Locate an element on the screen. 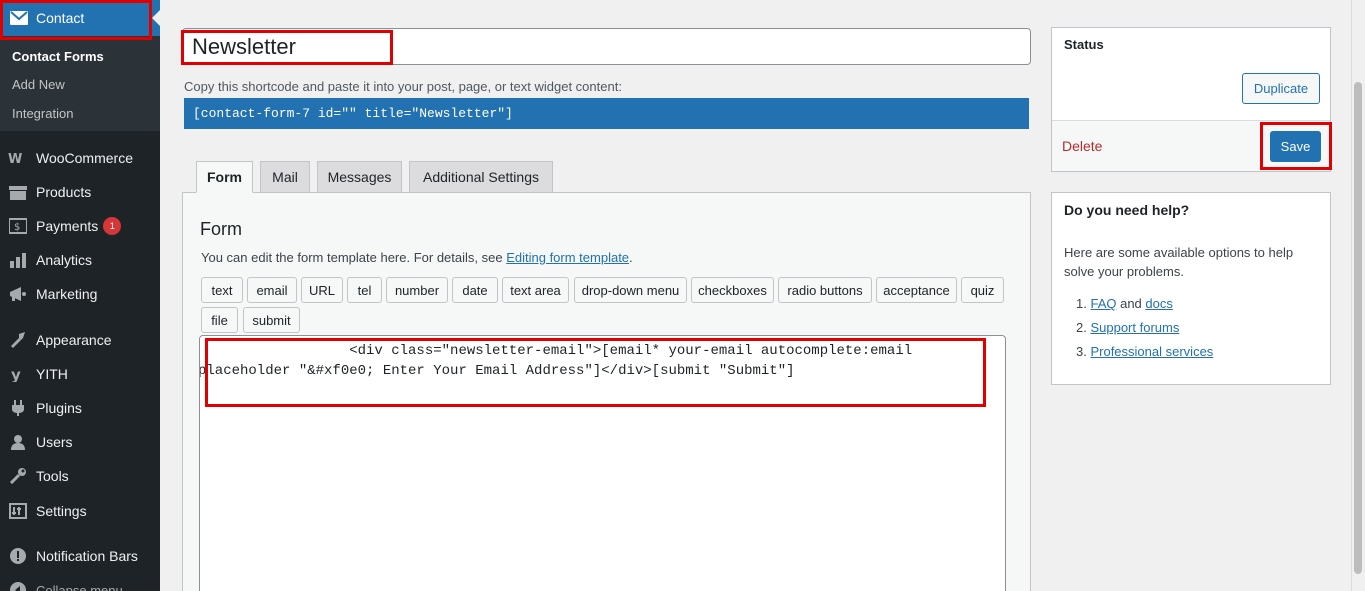  tag-button-drop-down-menu: drop-down menu is located at coordinates (630, 290).